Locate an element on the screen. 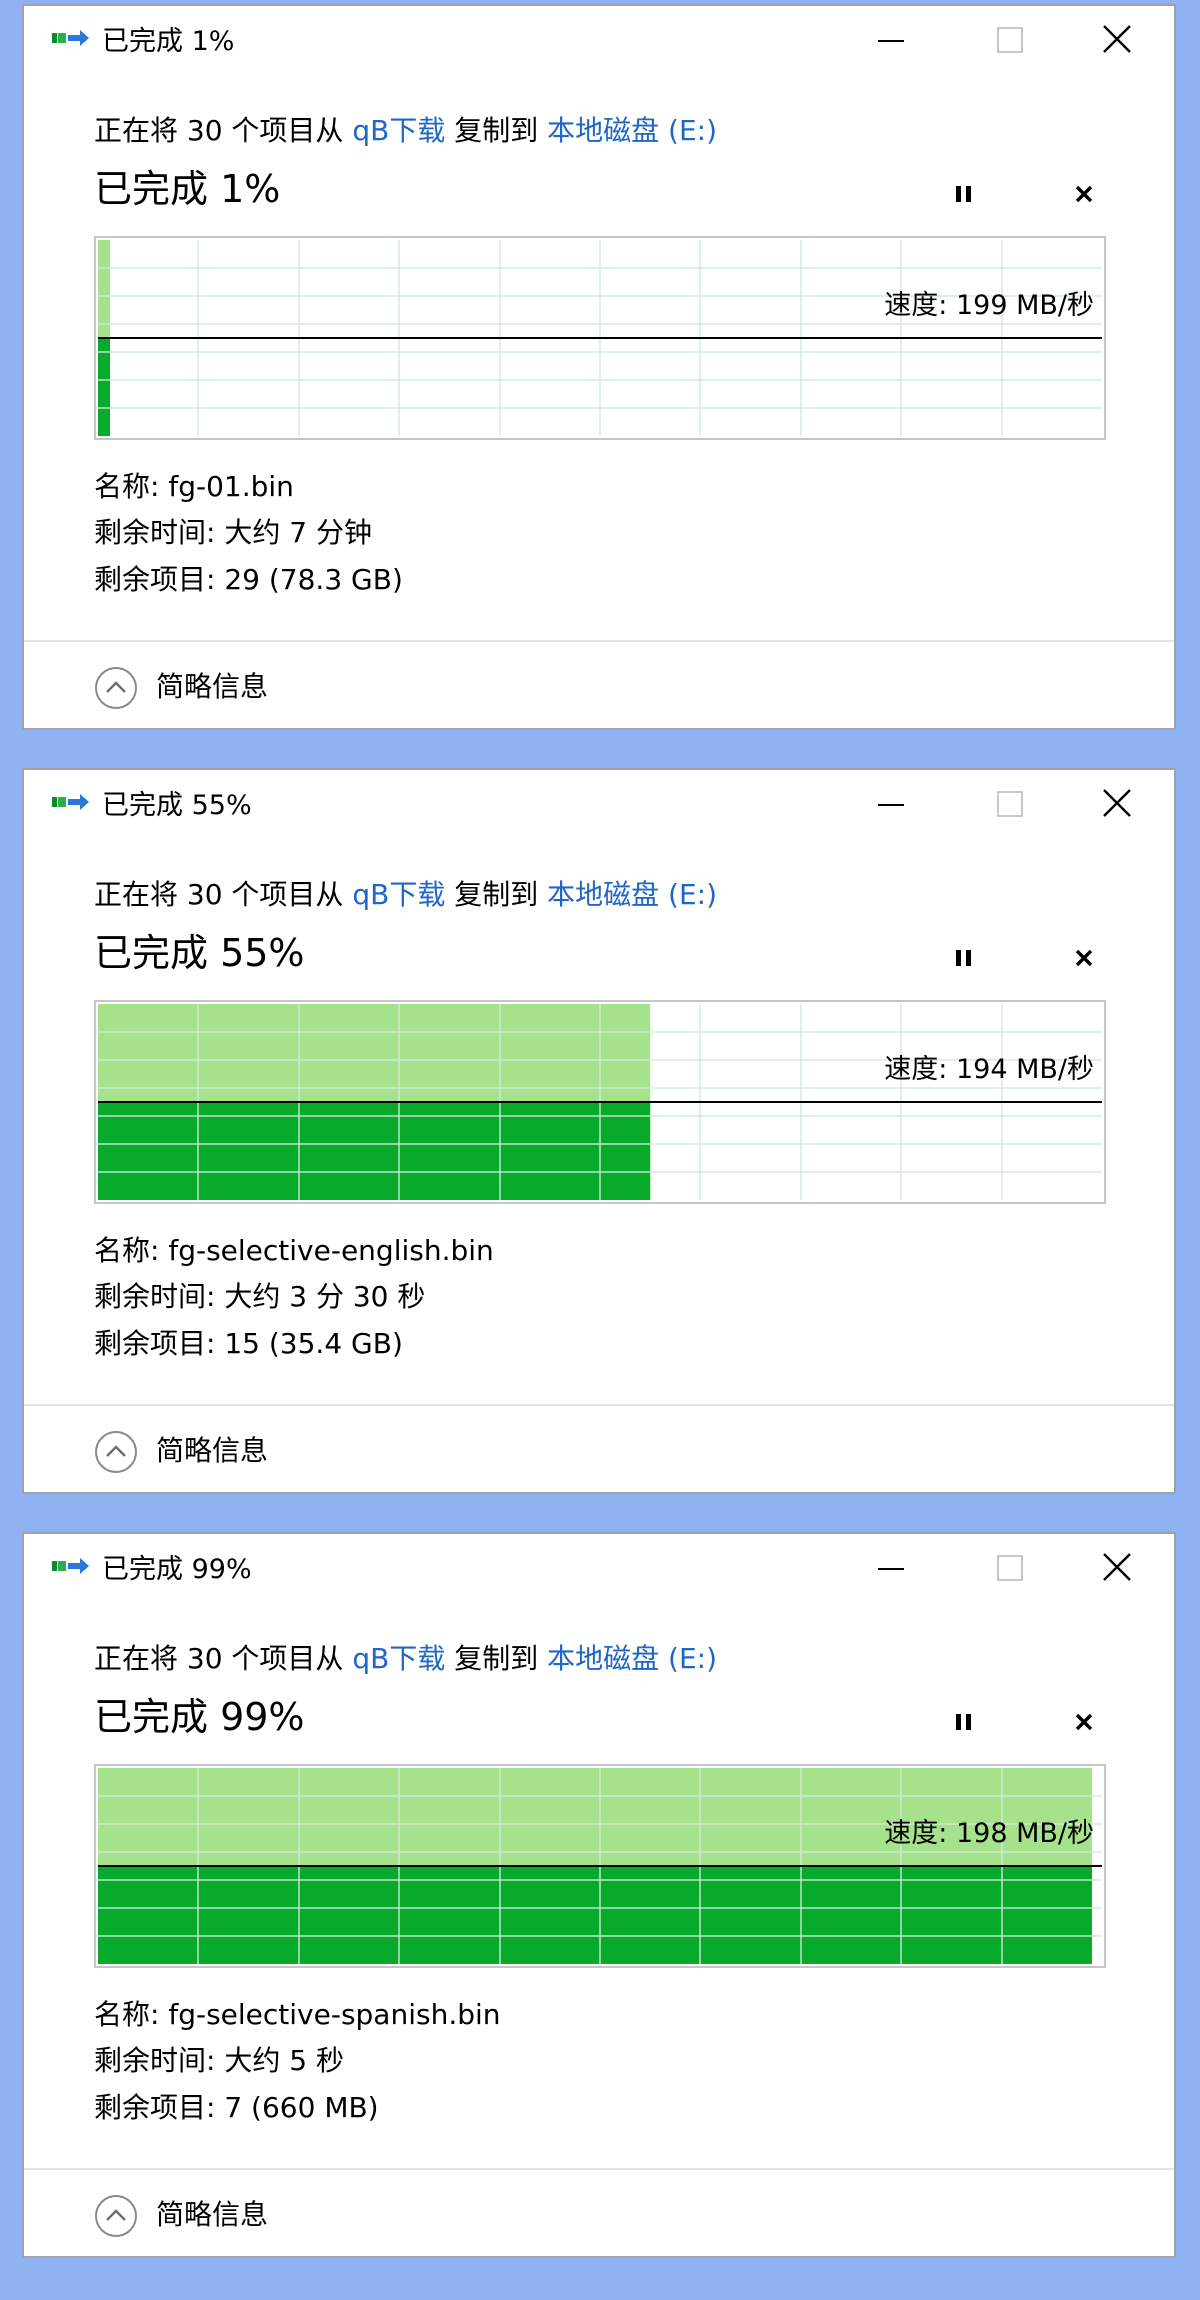  title-bar: 已完成 1% is located at coordinates (599, 38).